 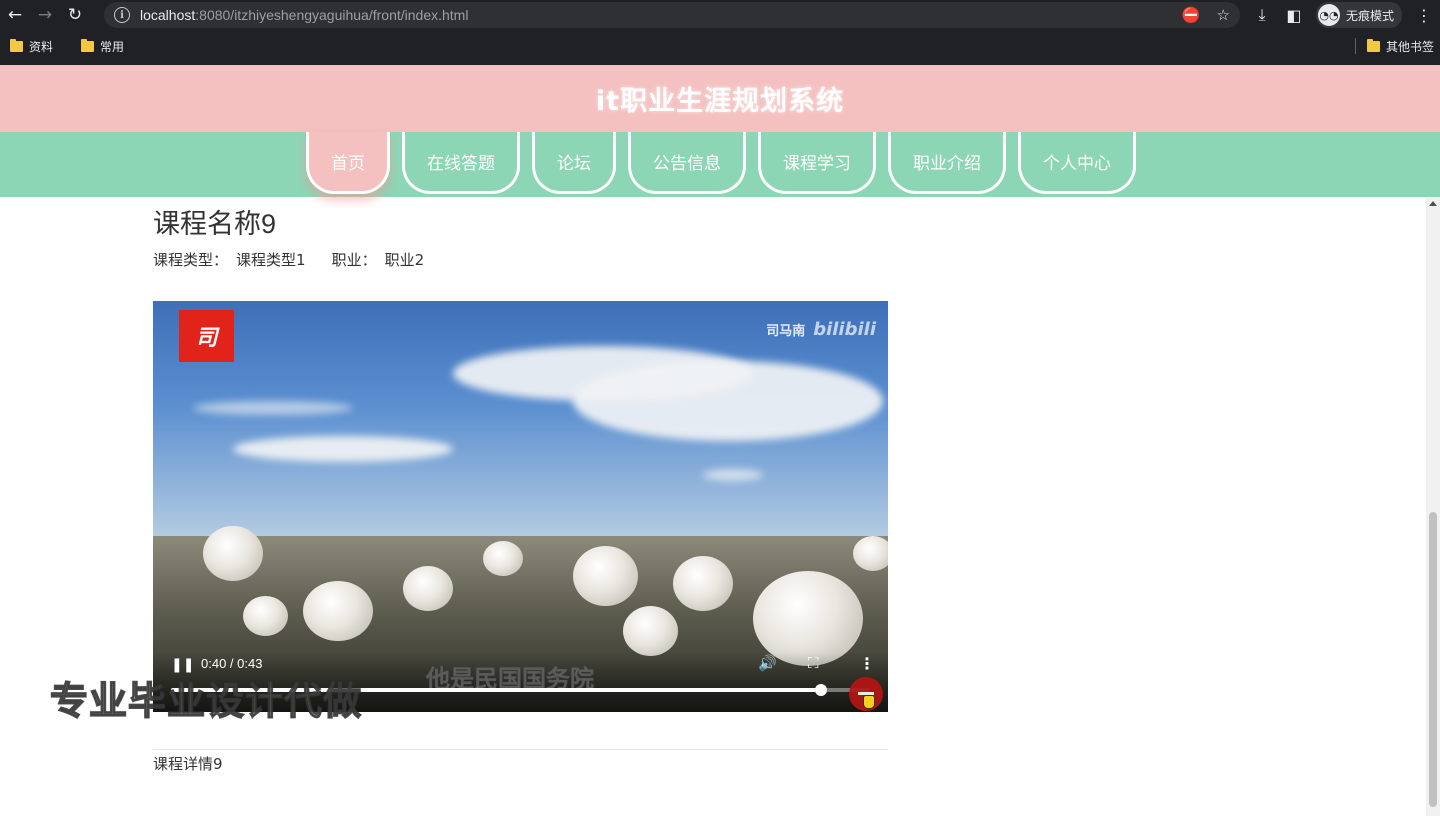 I want to click on video-watermark: 司马南 bilibili, so click(x=821, y=329).